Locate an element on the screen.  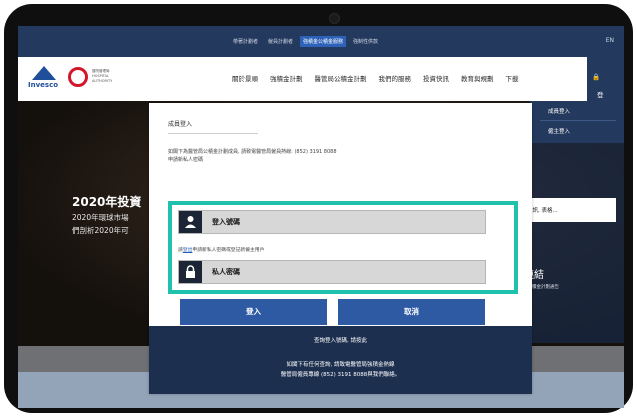
camera-icon is located at coordinates (334, 18).